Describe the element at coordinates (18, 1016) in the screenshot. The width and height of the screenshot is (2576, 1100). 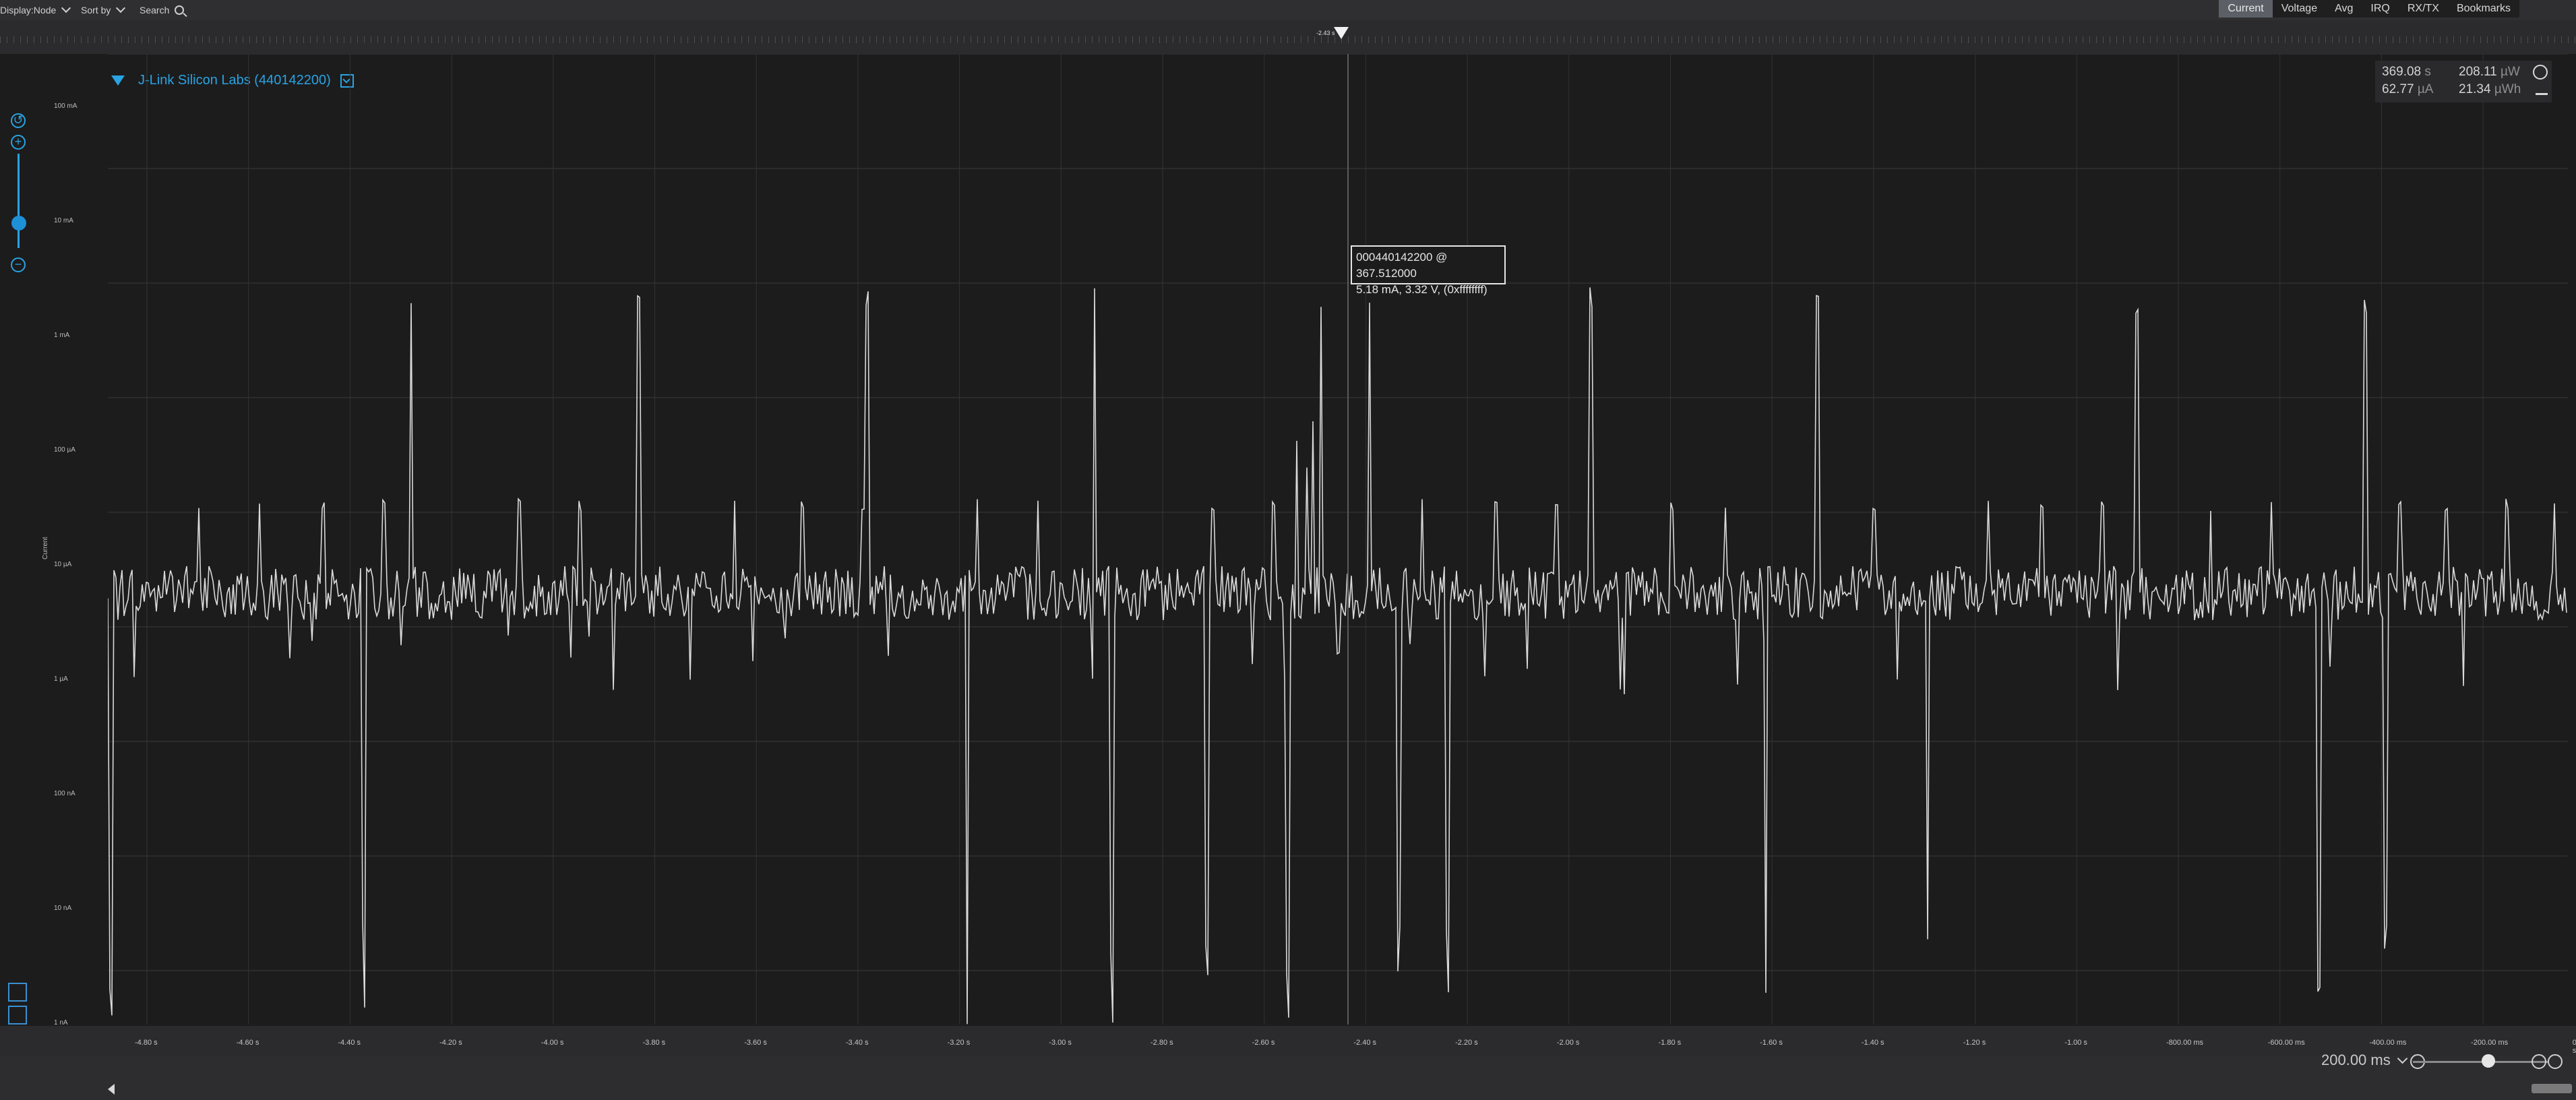
I see `area-mode-icon` at that location.